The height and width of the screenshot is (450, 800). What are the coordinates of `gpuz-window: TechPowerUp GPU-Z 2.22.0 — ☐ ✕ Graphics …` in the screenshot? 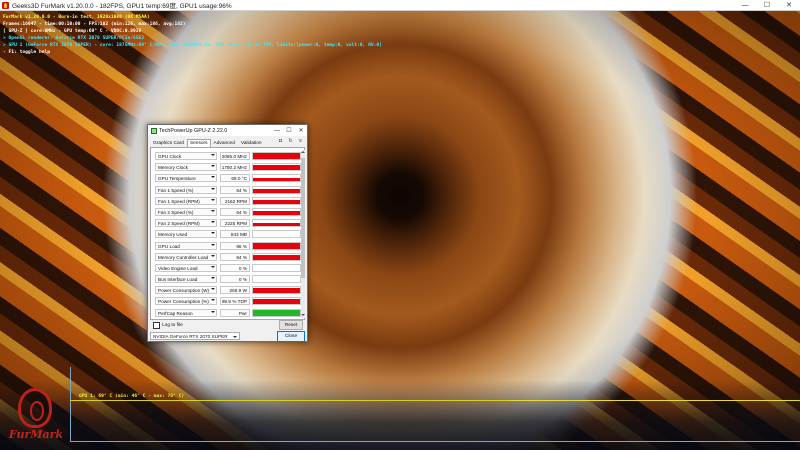 It's located at (227, 233).